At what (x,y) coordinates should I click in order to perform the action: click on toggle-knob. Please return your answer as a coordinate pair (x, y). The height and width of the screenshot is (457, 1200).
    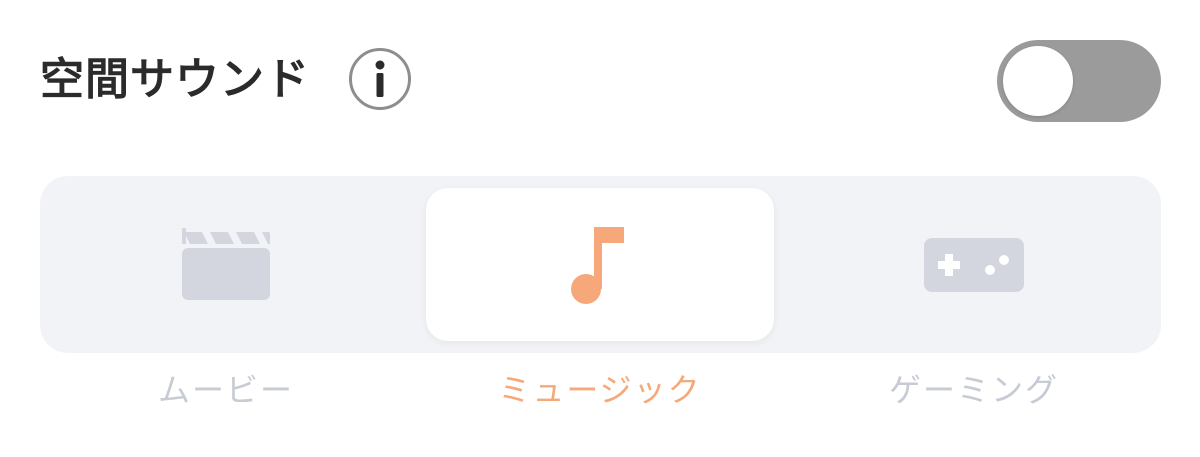
    Looking at the image, I should click on (1038, 81).